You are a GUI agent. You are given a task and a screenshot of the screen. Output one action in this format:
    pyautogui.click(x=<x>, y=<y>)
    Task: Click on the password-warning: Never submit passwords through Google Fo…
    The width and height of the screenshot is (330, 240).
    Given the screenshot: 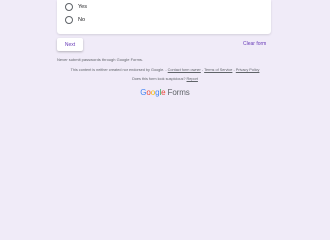 What is the action you would take?
    pyautogui.click(x=100, y=59)
    